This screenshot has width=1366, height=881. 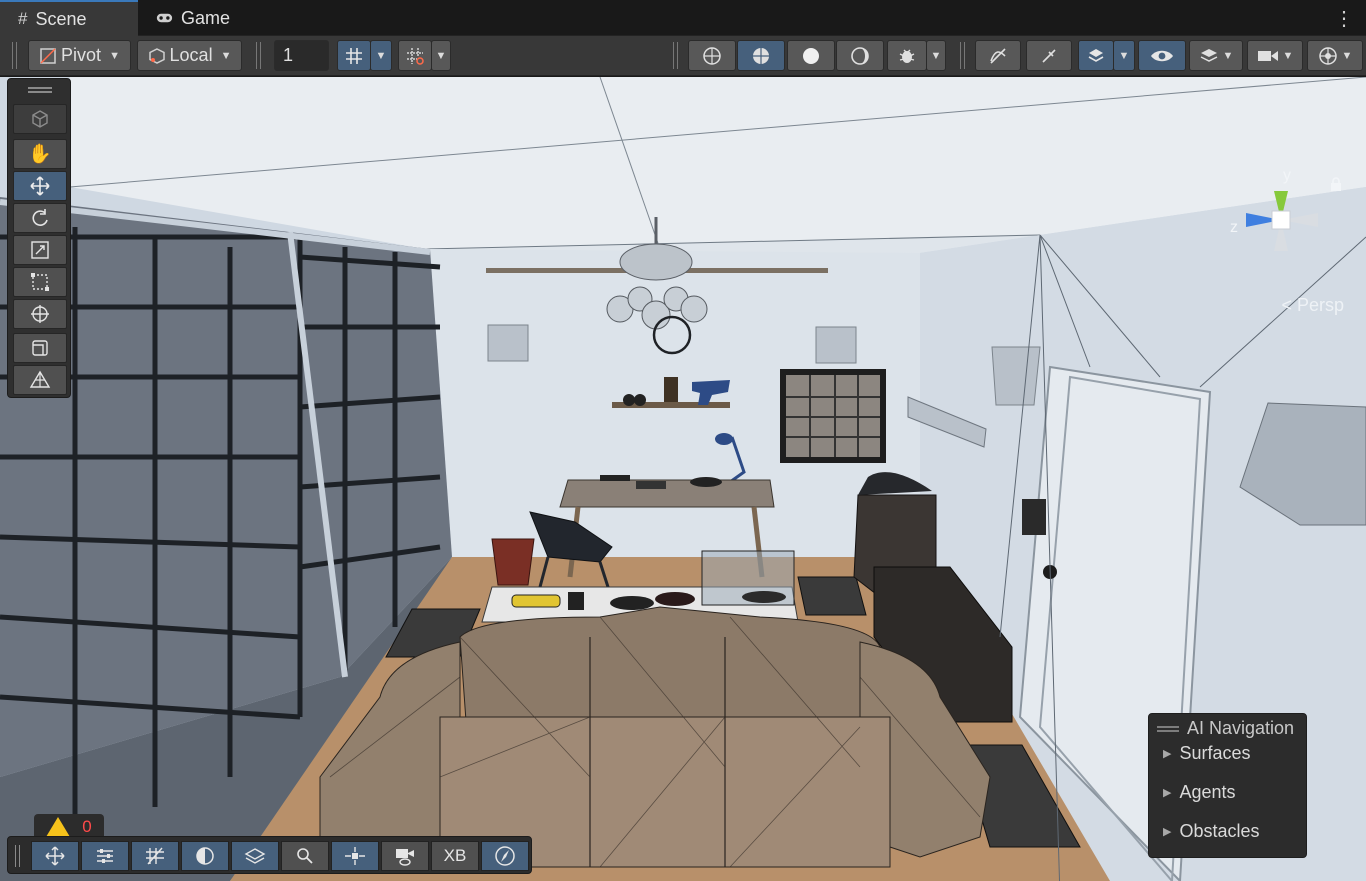 What do you see at coordinates (23, 18) in the screenshot?
I see `grid-hash-icon: #` at bounding box center [23, 18].